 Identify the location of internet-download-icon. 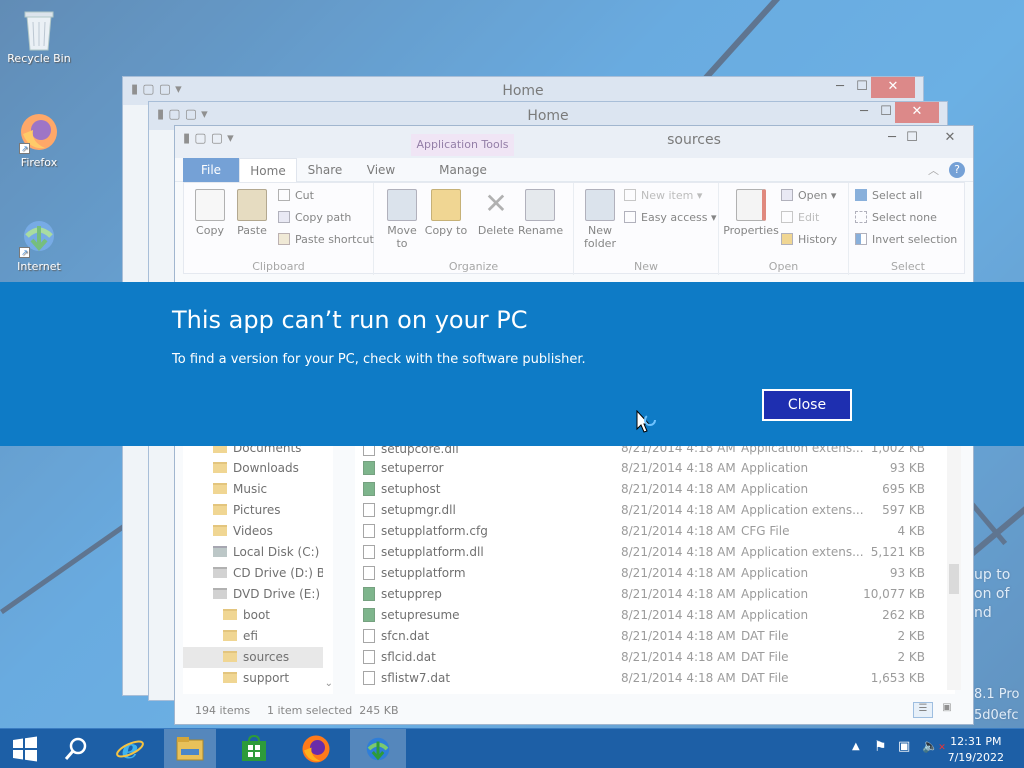
(378, 749).